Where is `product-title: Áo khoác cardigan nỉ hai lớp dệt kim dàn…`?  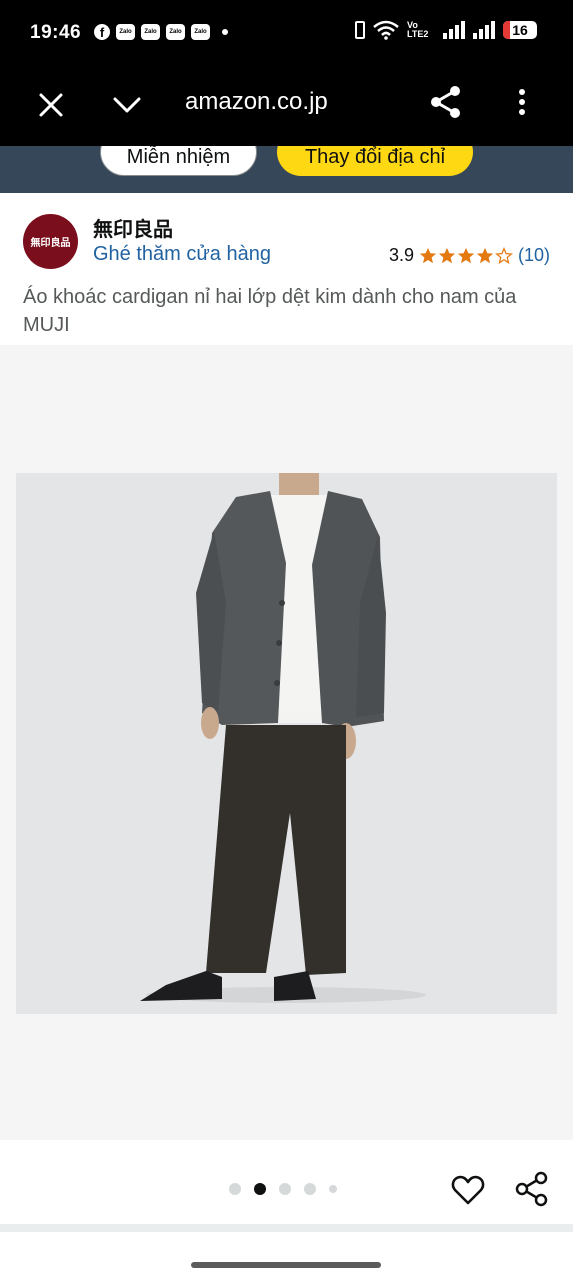 product-title: Áo khoác cardigan nỉ hai lớp dệt kim dàn… is located at coordinates (270, 311).